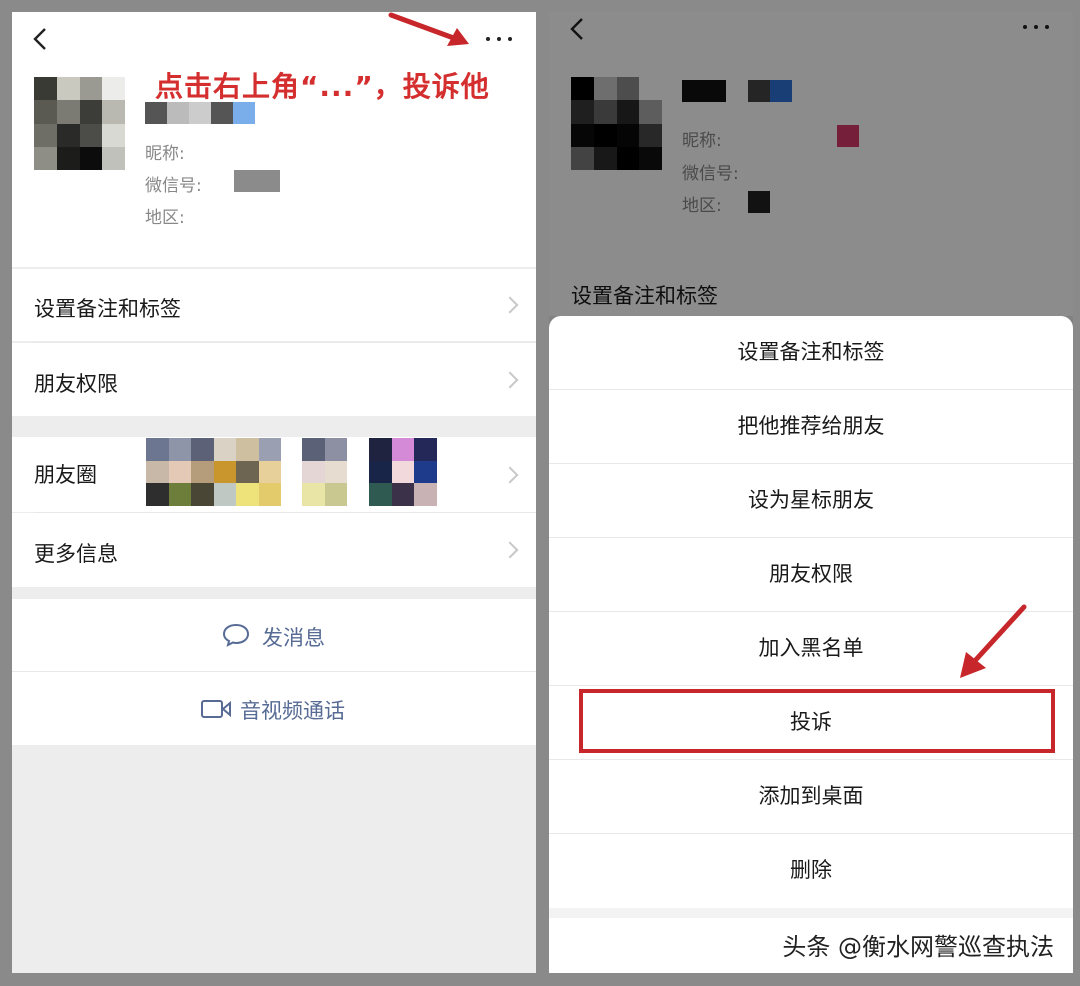 This screenshot has height=986, width=1080. What do you see at coordinates (811, 574) in the screenshot?
I see `menu-item-friend-permissions: 朋友权限` at bounding box center [811, 574].